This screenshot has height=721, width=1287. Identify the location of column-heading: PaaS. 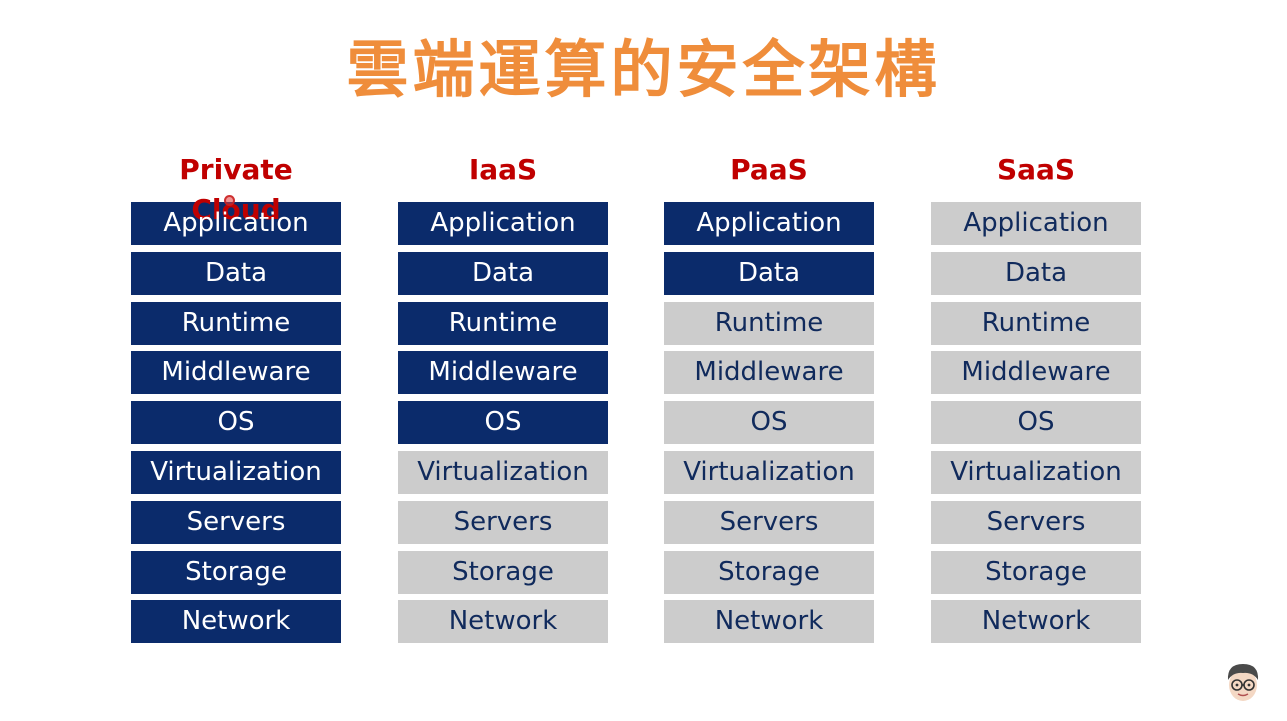
(769, 169).